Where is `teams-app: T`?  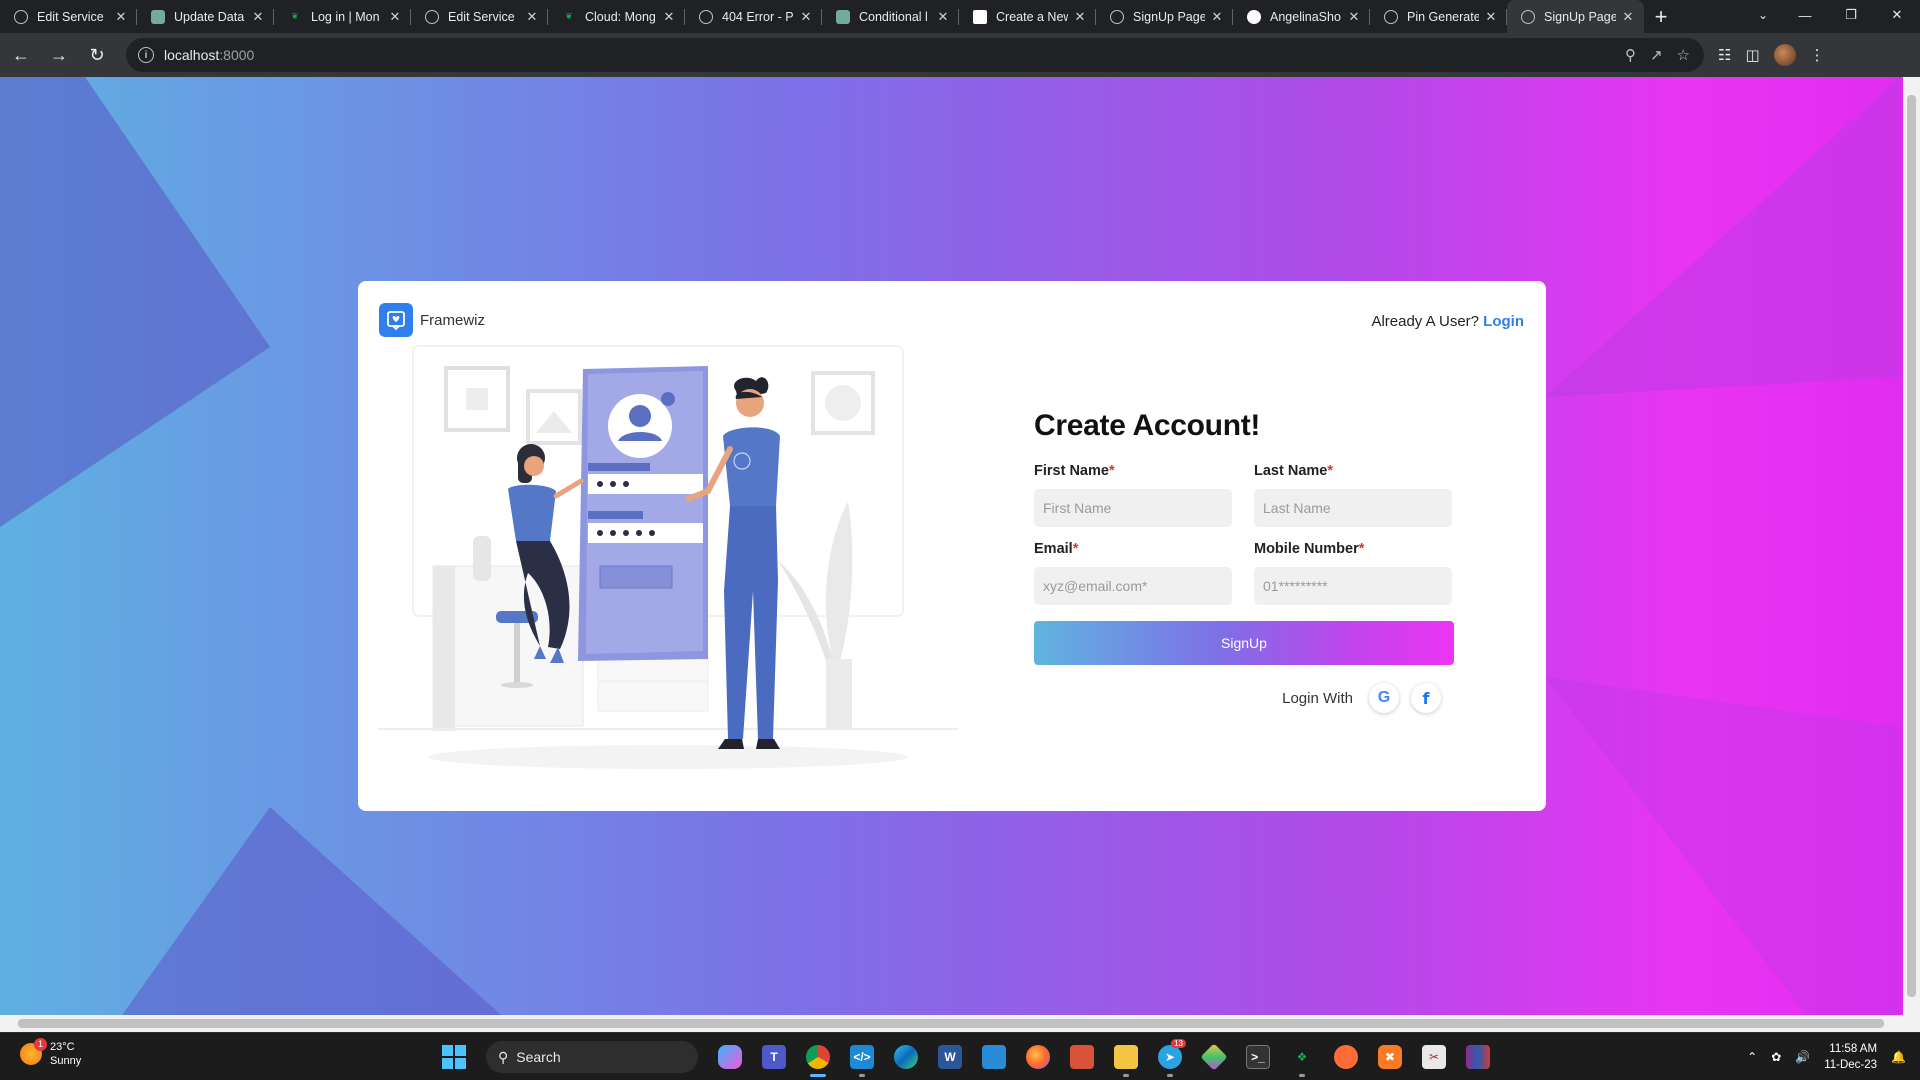 teams-app: T is located at coordinates (774, 1057).